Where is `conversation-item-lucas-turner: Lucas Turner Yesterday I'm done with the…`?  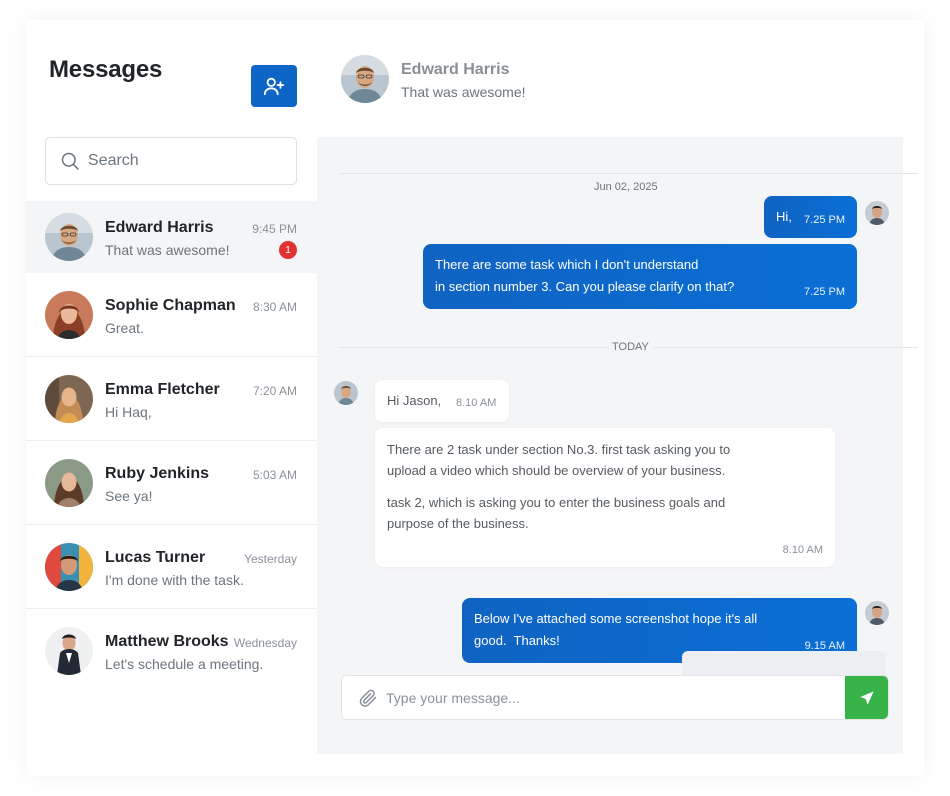 conversation-item-lucas-turner: Lucas Turner Yesterday I'm done with the… is located at coordinates (171, 567).